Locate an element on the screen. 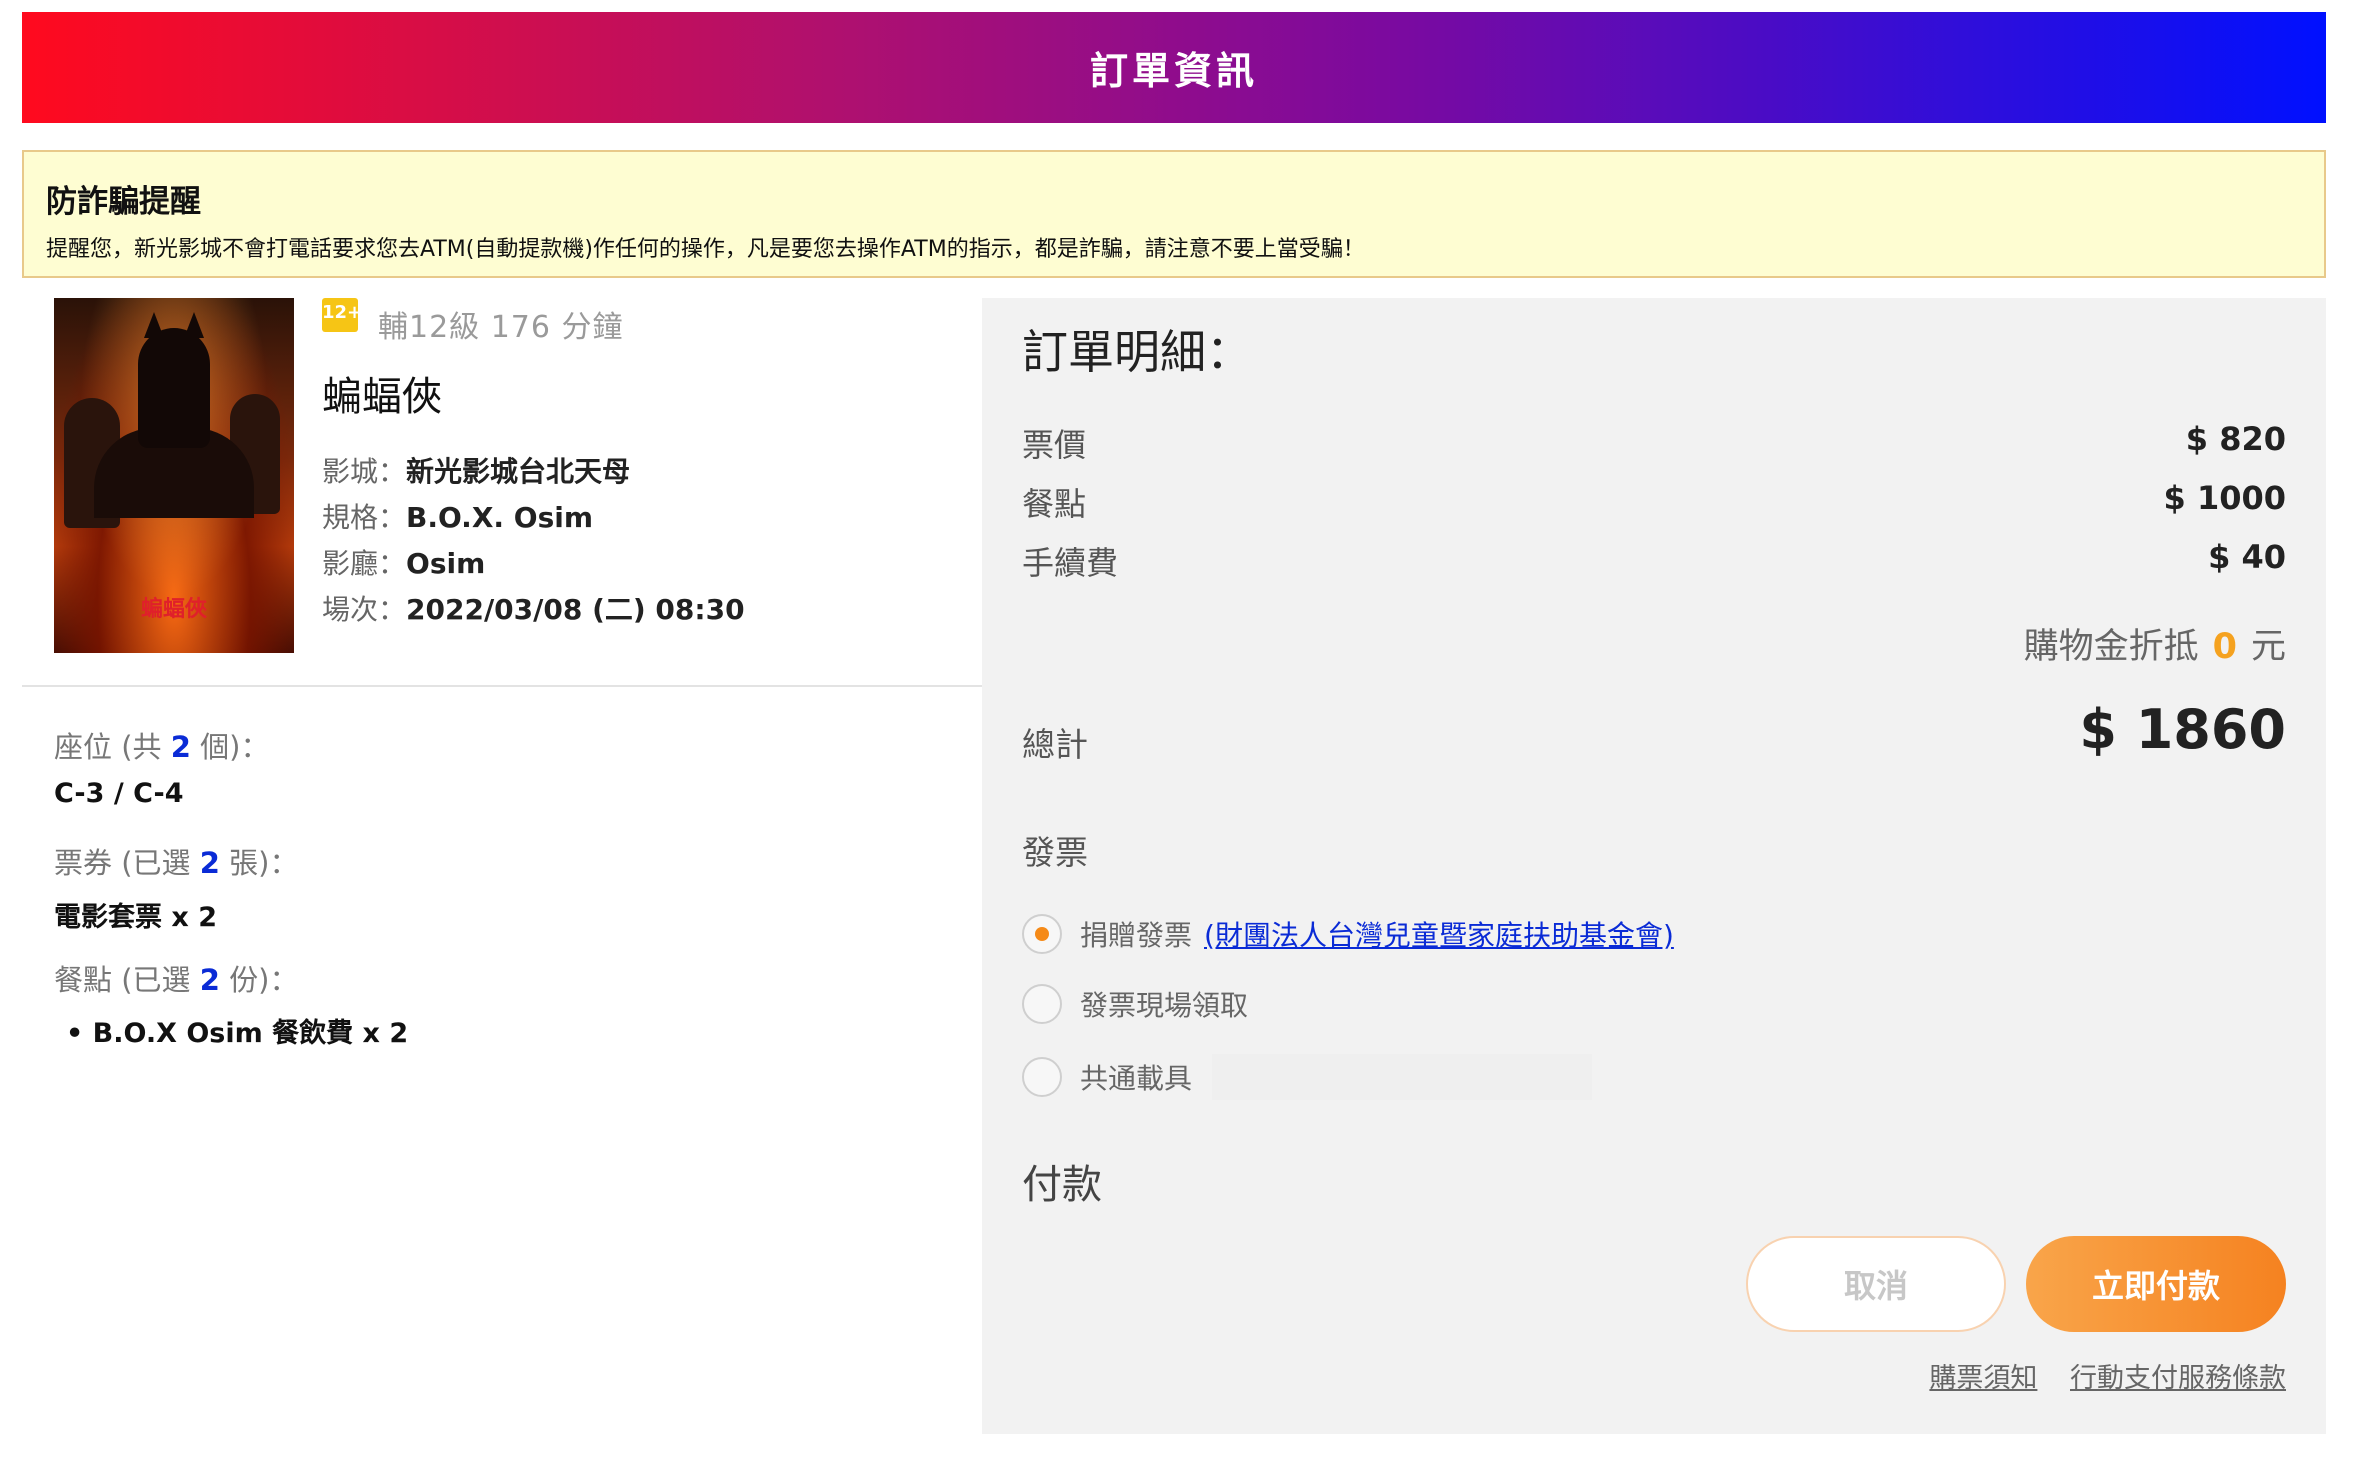 The width and height of the screenshot is (2362, 1458). invoice-option-carrier-label: 共通載具 is located at coordinates (1136, 1078).